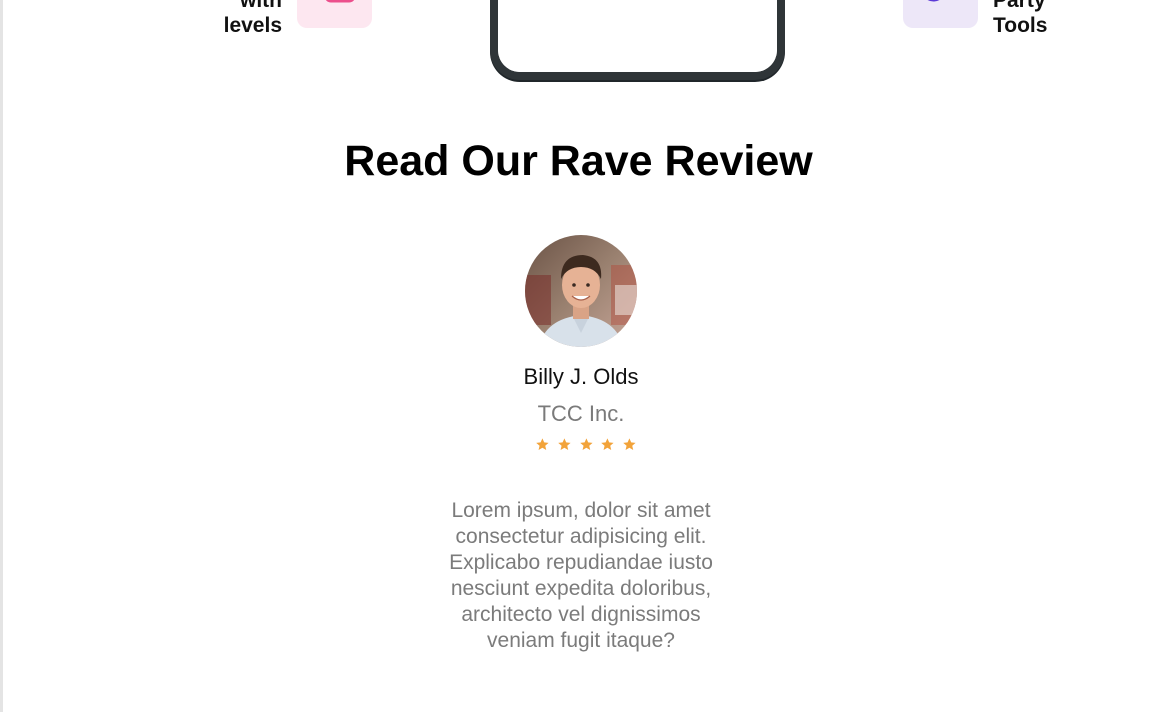  Describe the element at coordinates (1019, 6) in the screenshot. I see `feature-right-line-1: Party` at that location.